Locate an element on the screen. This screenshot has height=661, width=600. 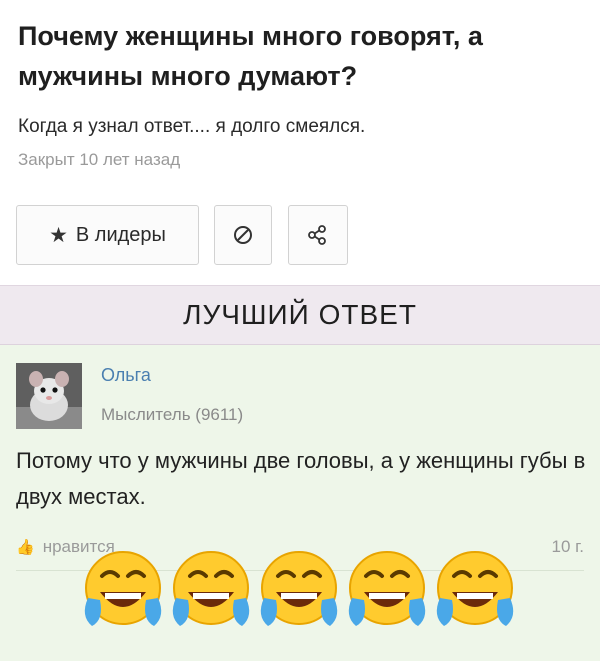
best-answer-header: ЛУЧШИЙ ОТВЕТ is located at coordinates (300, 315).